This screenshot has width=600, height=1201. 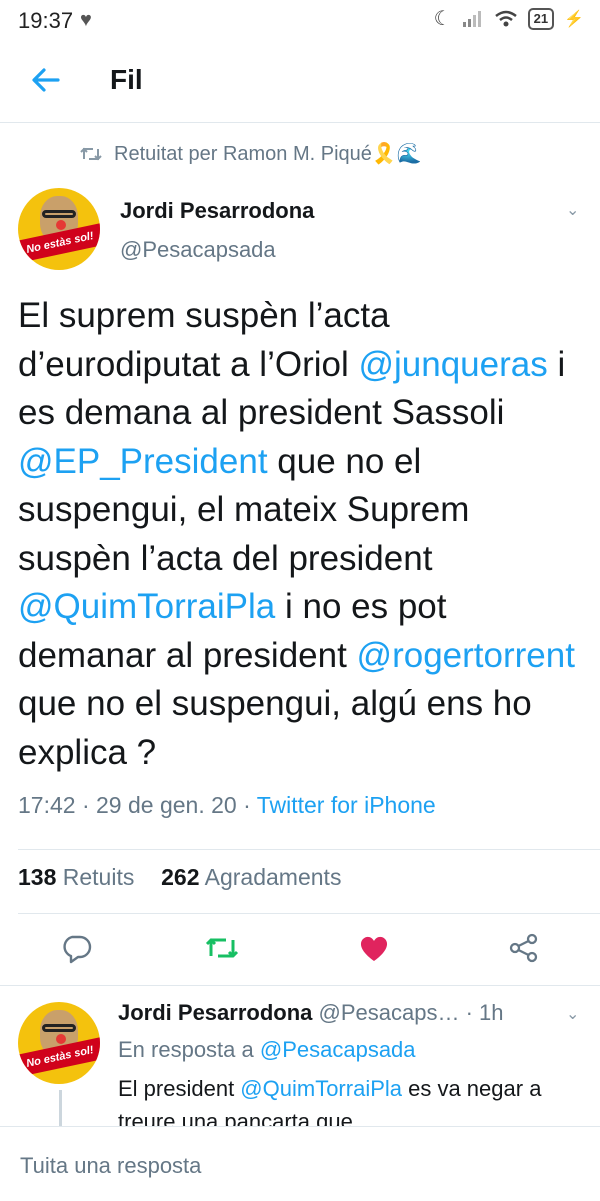 I want to click on reply-menu-chevron-icon: ⌄, so click(x=572, y=1014).